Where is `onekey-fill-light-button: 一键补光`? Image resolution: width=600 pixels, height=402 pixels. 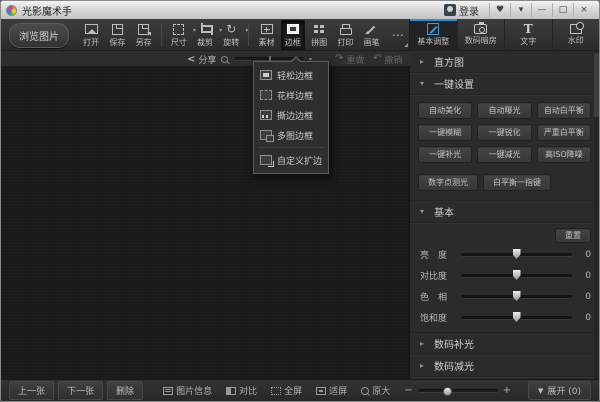 onekey-fill-light-button: 一键补光 is located at coordinates (445, 154).